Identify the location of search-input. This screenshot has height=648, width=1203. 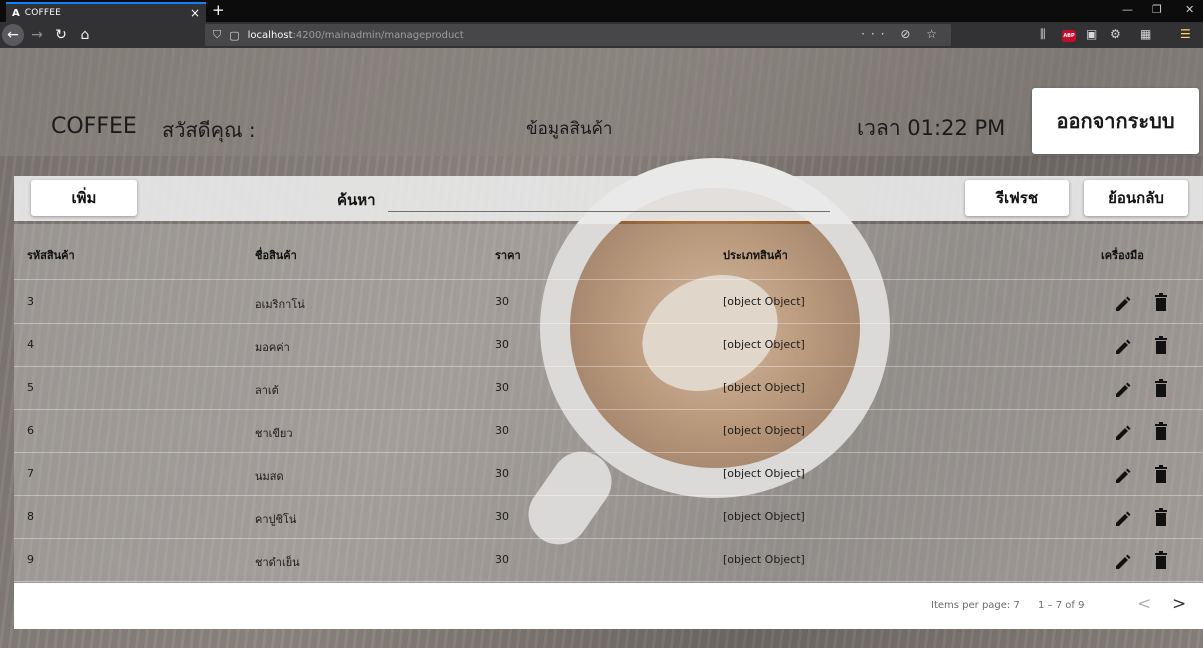
(609, 198).